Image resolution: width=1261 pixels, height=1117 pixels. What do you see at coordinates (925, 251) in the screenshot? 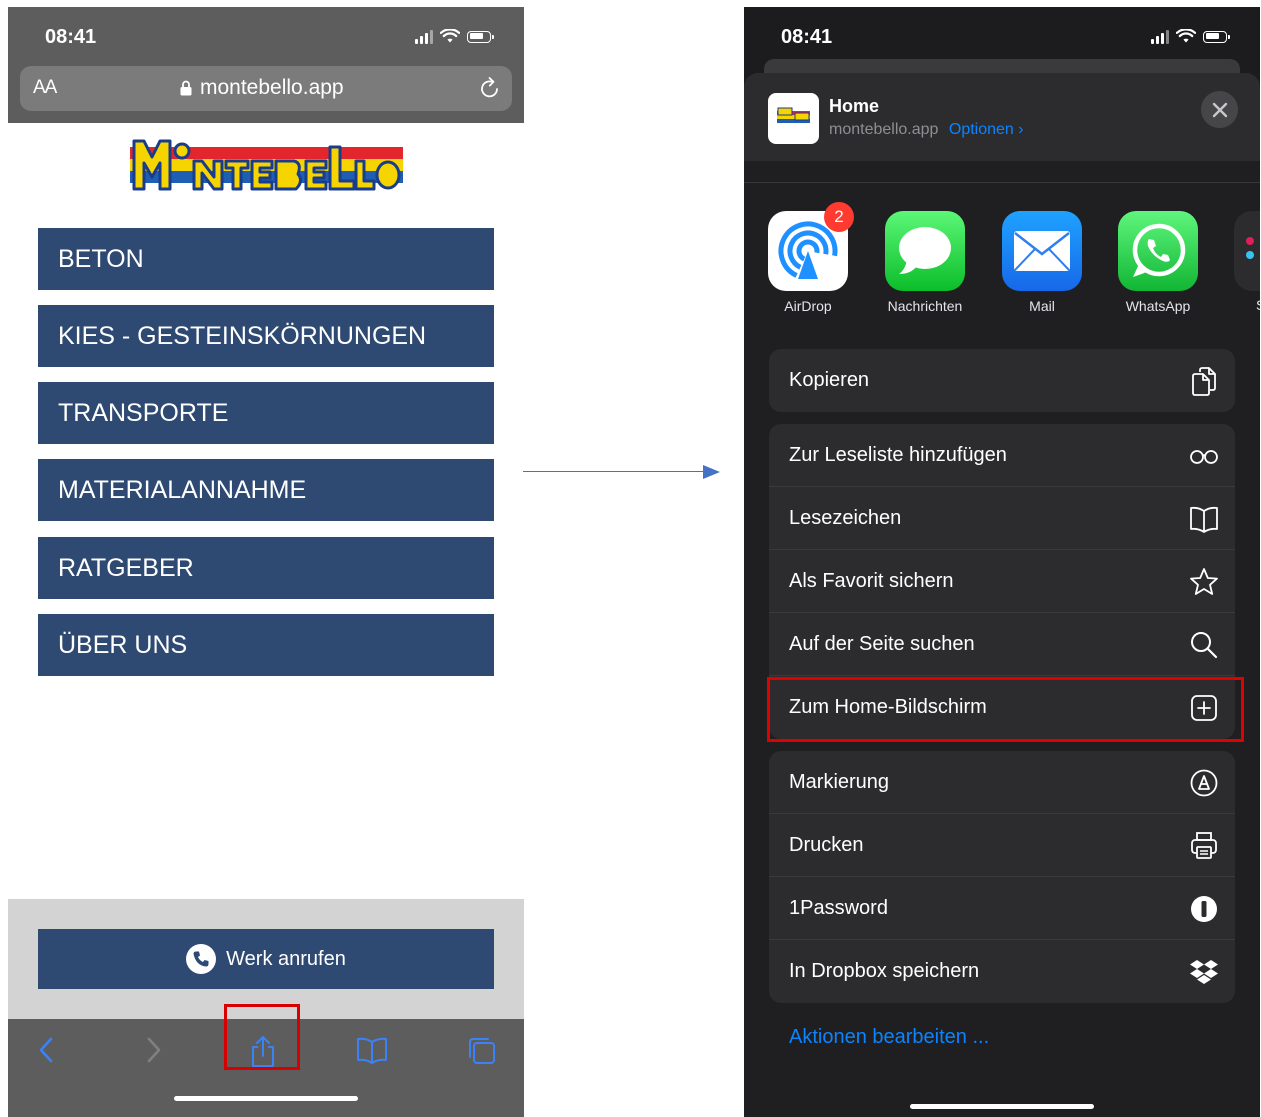
I see `messages-icon` at bounding box center [925, 251].